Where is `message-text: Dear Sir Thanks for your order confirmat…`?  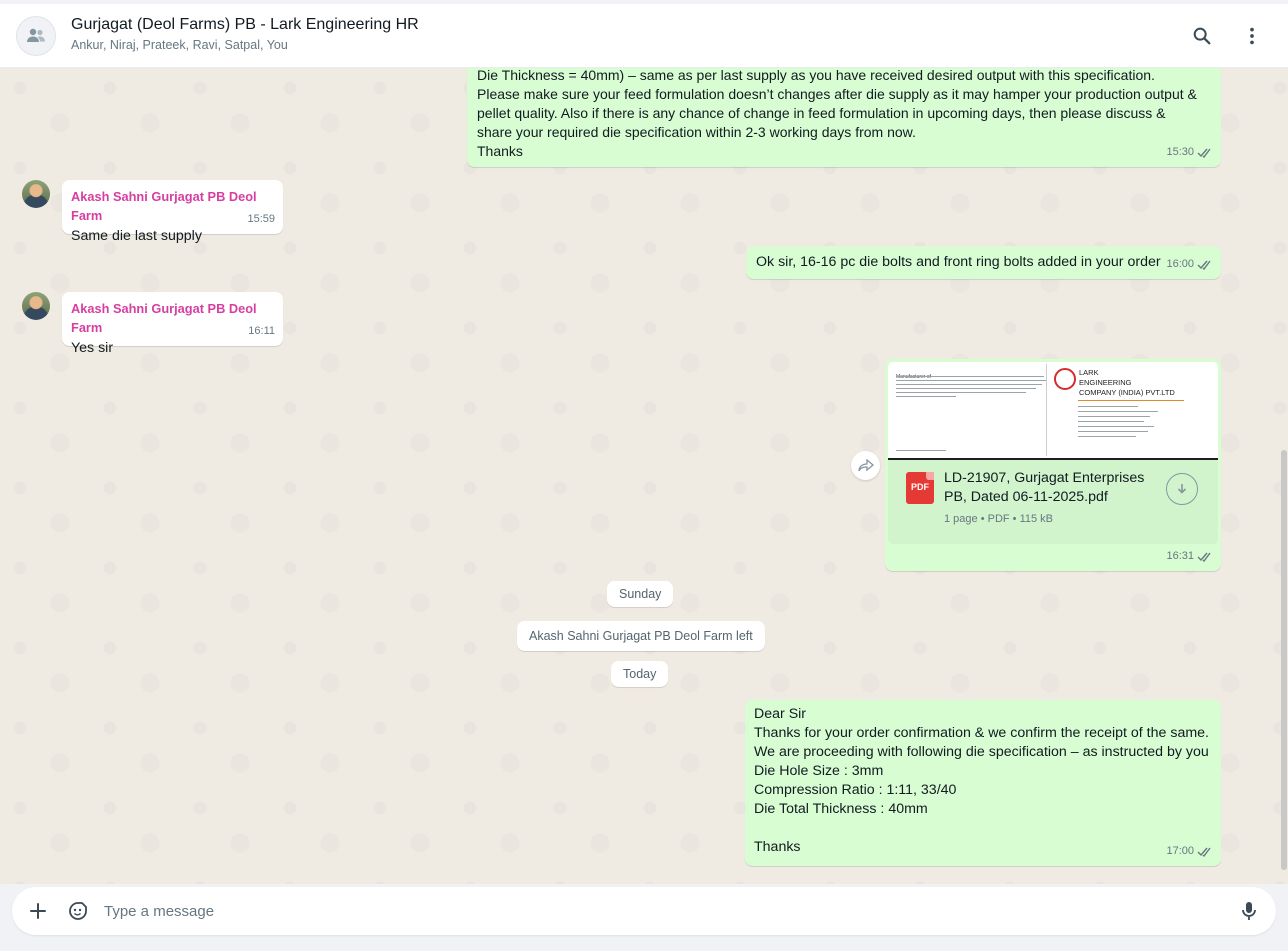 message-text: Dear Sir Thanks for your order confirmat… is located at coordinates (981, 780).